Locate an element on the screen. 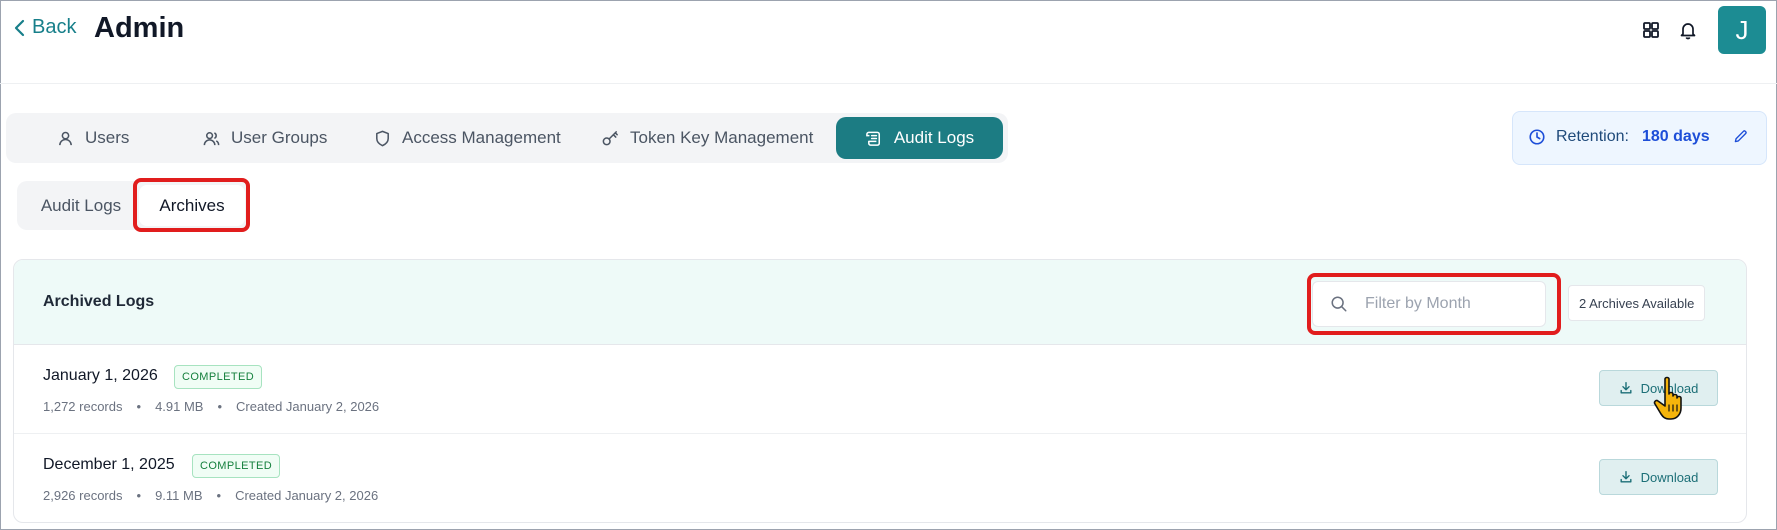 This screenshot has width=1777, height=530. subtab-audit-logs: Audit Logs is located at coordinates (81, 205).